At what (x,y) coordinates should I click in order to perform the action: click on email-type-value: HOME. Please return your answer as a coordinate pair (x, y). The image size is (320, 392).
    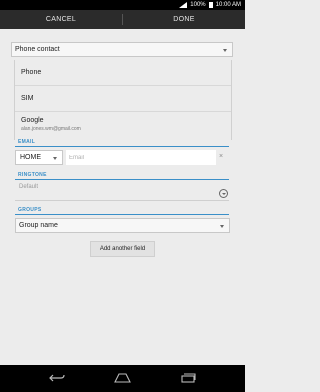
    Looking at the image, I should click on (30, 157).